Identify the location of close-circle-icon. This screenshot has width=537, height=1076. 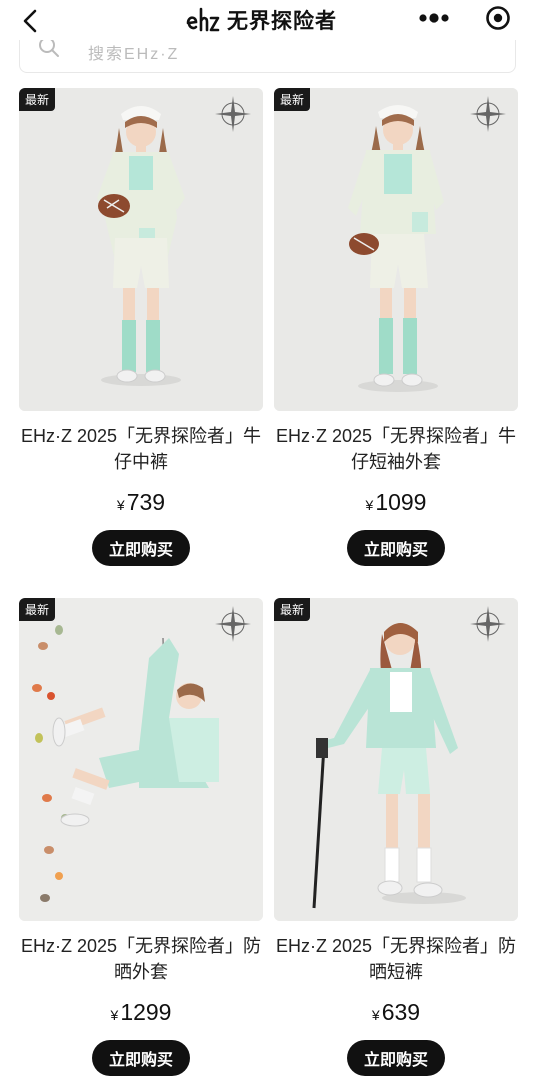
(498, 18).